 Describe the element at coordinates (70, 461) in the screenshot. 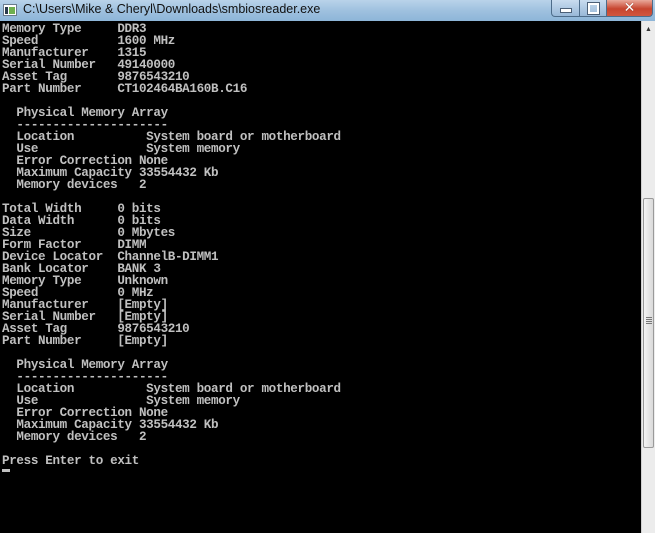

I see `console-line: Press Enter to exit` at that location.